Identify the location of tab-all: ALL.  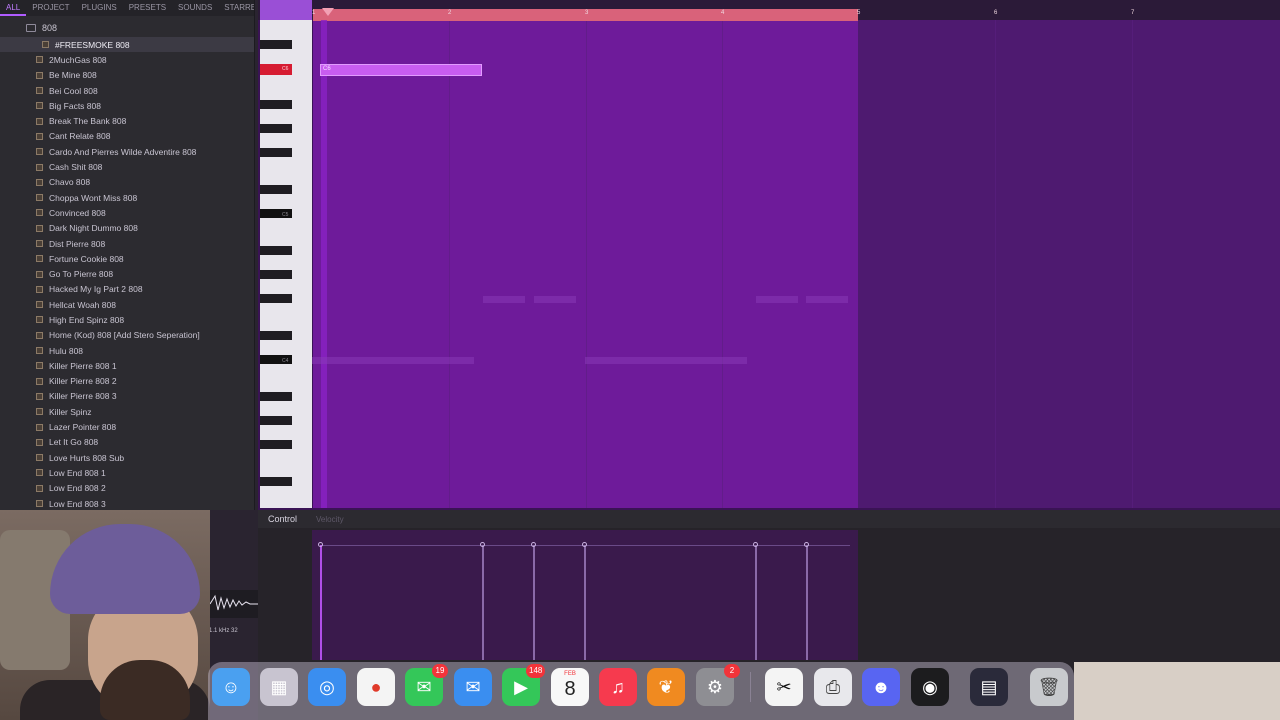
(13, 8).